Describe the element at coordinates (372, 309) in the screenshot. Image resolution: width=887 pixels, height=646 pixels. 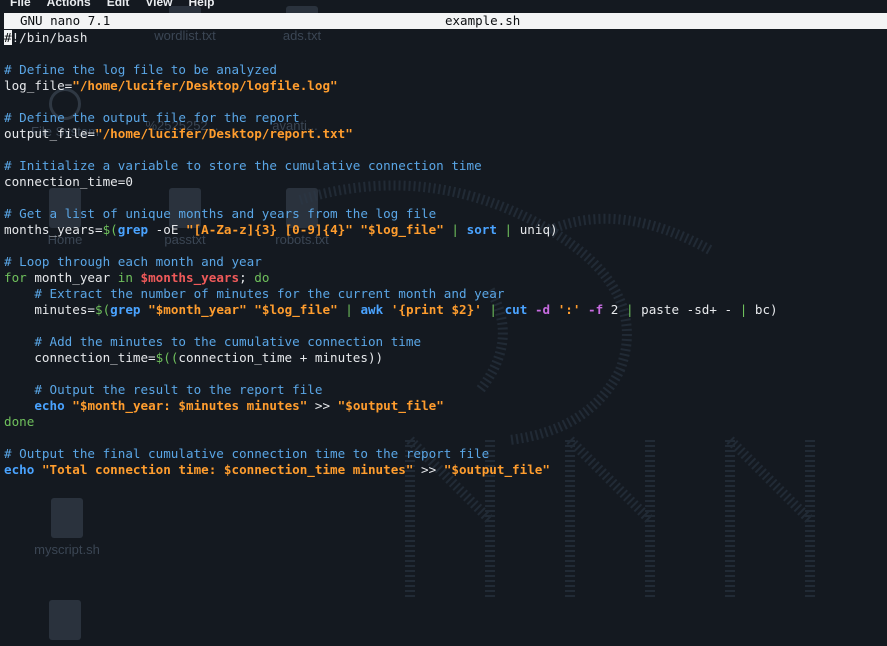
I see `code-token: awk` at that location.